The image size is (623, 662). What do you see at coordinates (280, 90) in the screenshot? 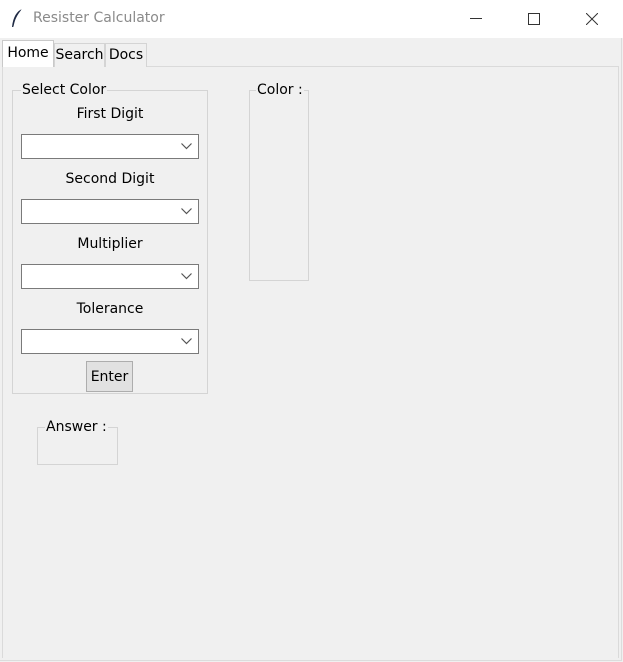
I see `color-title: Color :` at bounding box center [280, 90].